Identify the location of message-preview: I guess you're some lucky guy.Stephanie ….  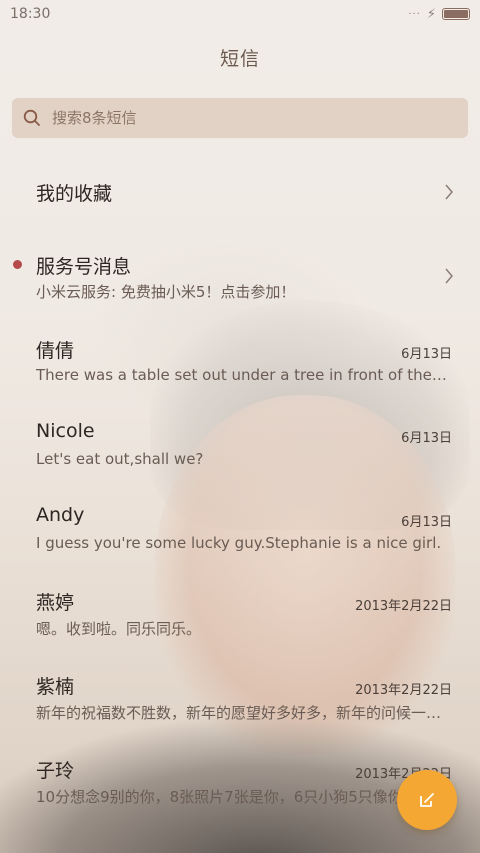
(239, 543).